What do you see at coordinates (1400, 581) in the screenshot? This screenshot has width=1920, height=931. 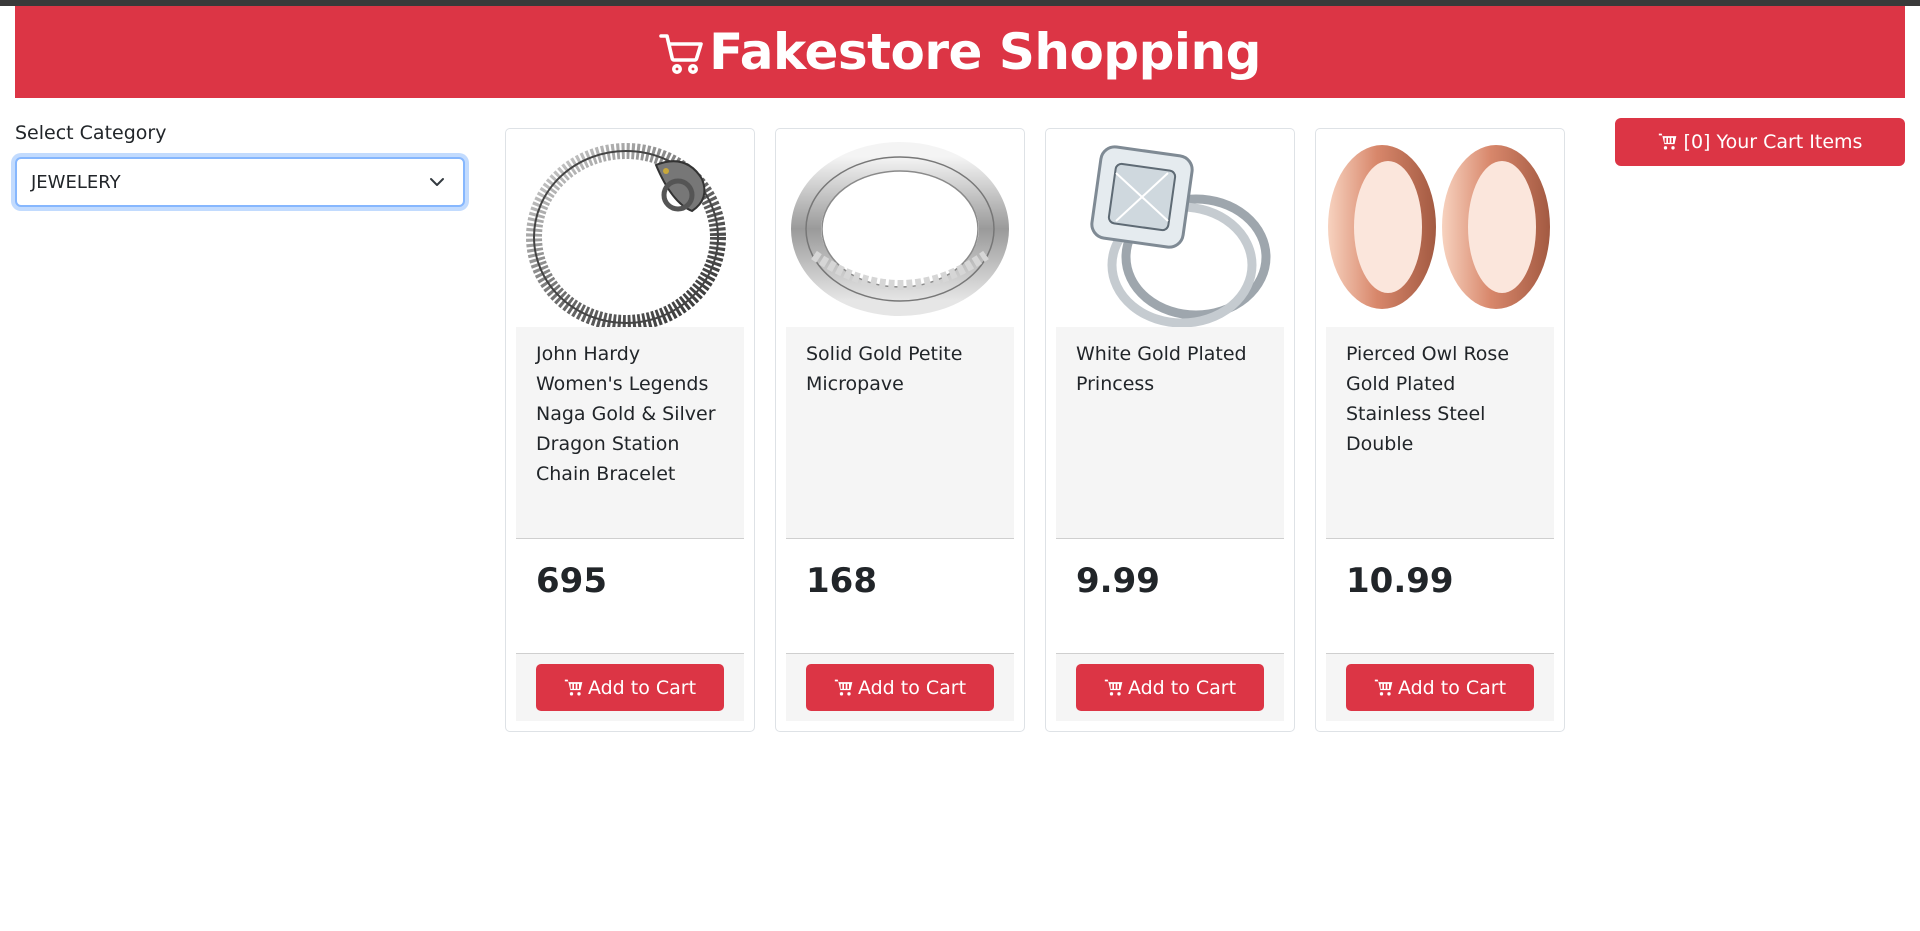 I see `product-price: 10.99` at bounding box center [1400, 581].